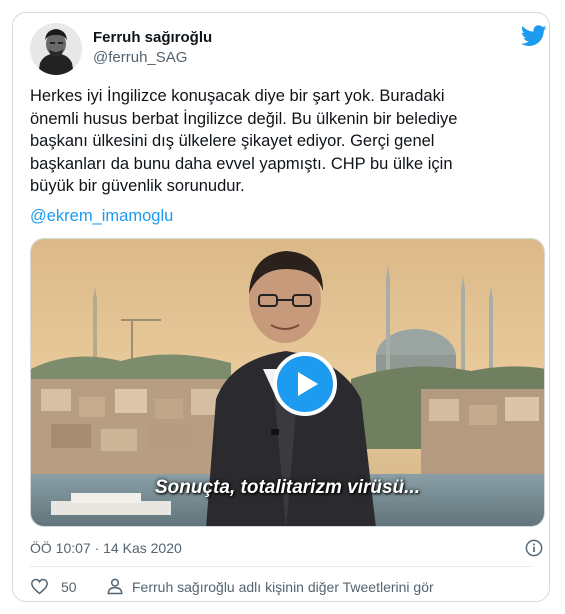 Image resolution: width=565 pixels, height=614 pixels. I want to click on user-display-name: Ferruh sağıroğlu, so click(152, 37).